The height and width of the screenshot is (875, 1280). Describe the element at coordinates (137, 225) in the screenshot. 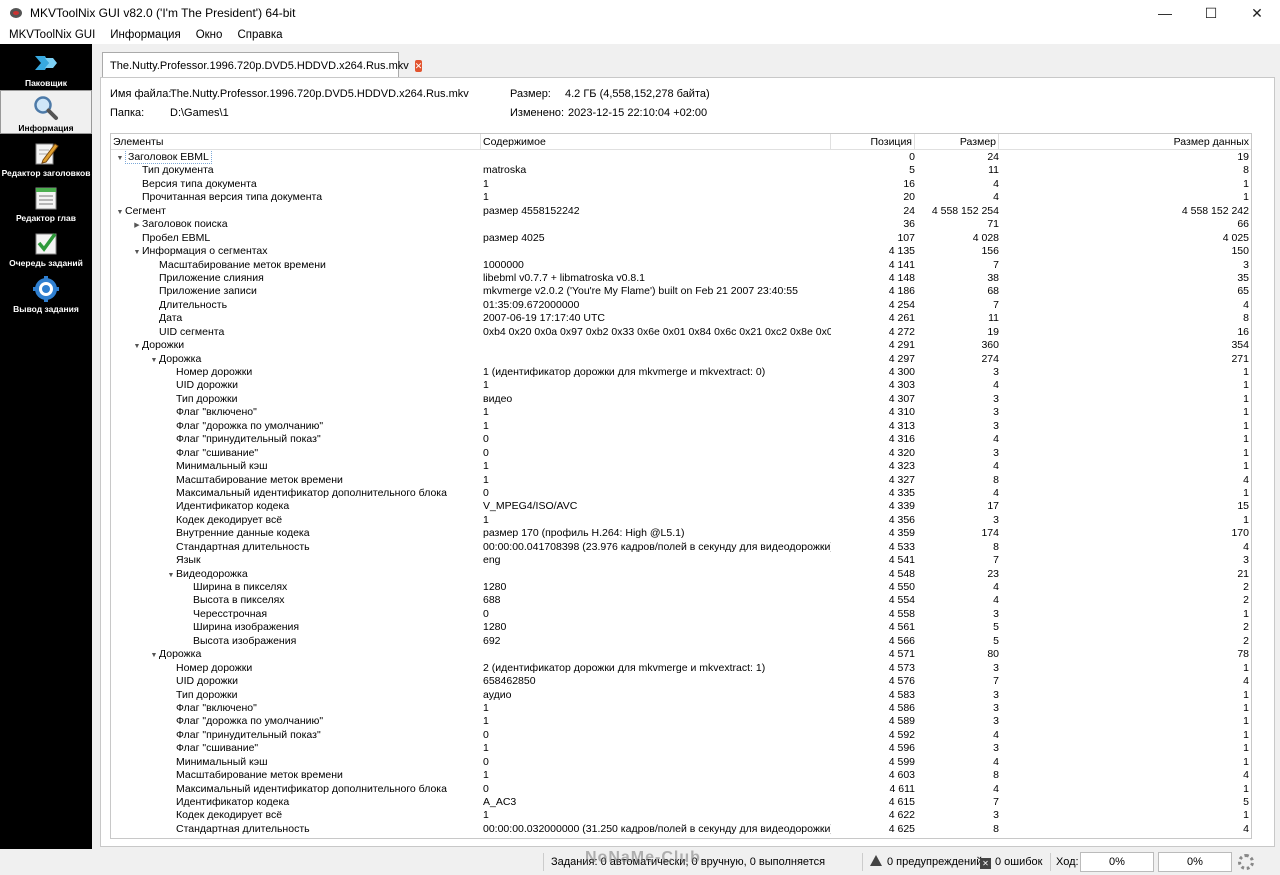

I see `expand-arrow-icon: ▶` at that location.